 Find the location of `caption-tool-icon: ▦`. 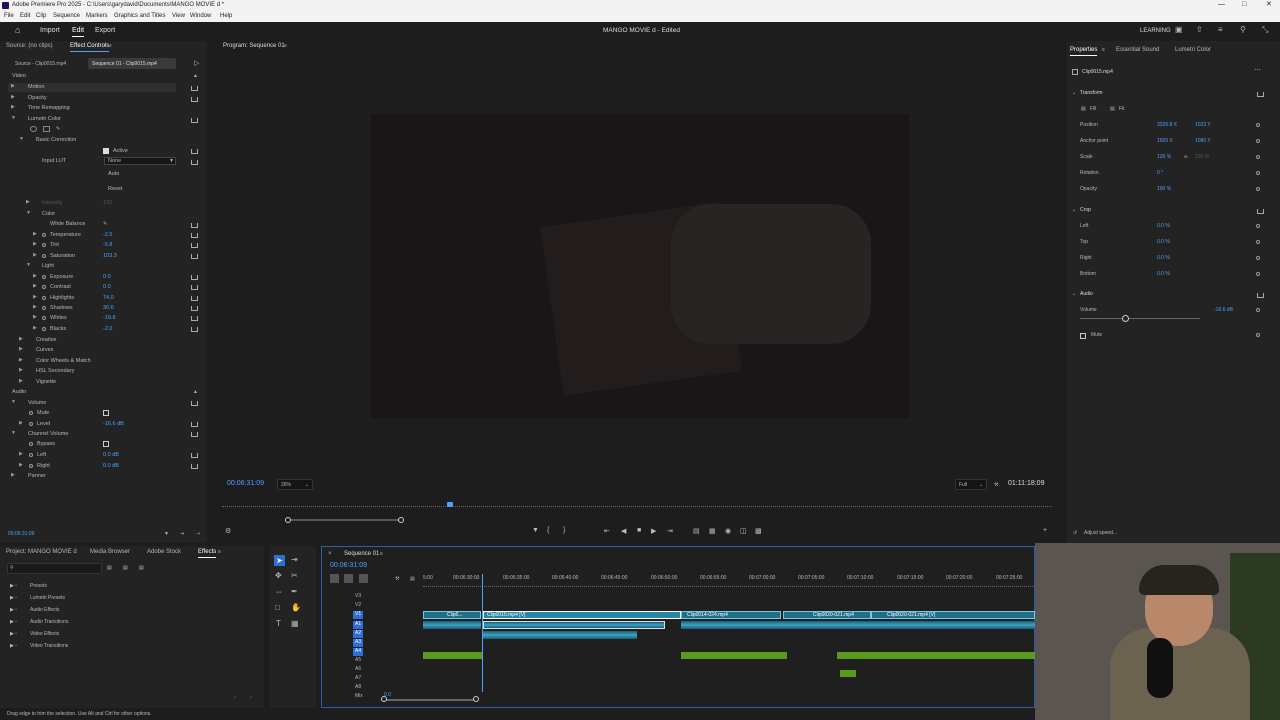

caption-tool-icon: ▦ is located at coordinates (295, 624).